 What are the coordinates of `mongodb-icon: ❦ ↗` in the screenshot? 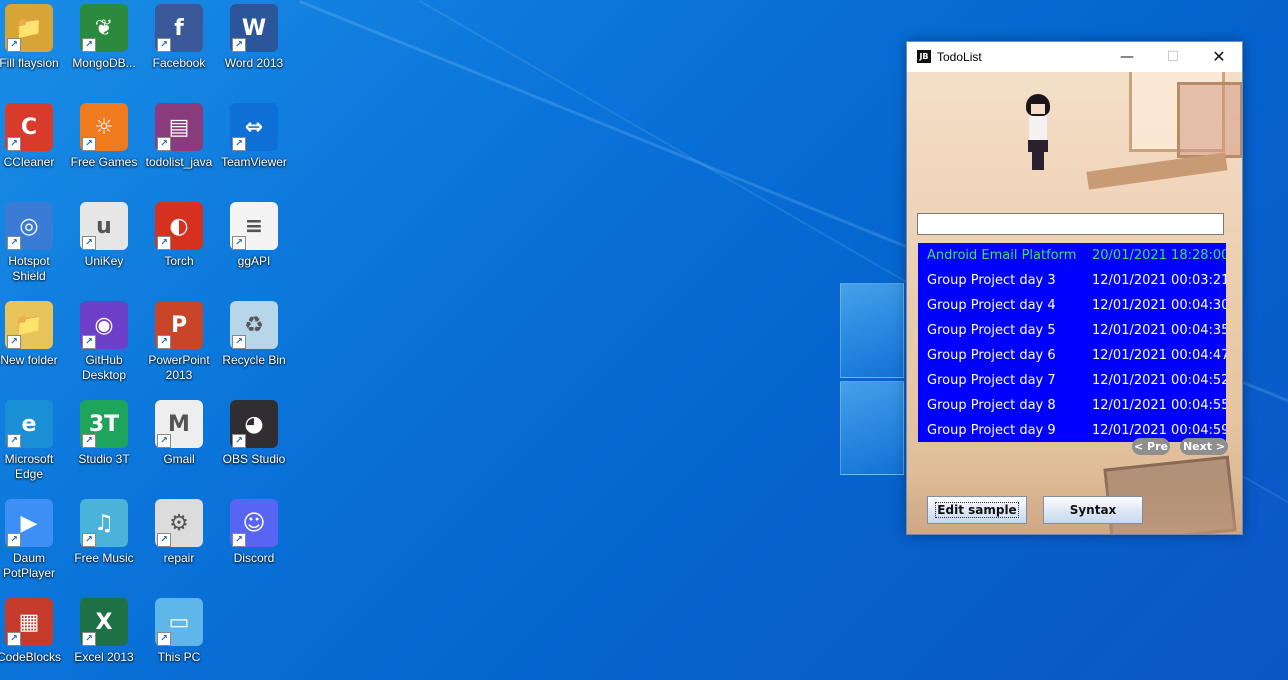 It's located at (104, 28).